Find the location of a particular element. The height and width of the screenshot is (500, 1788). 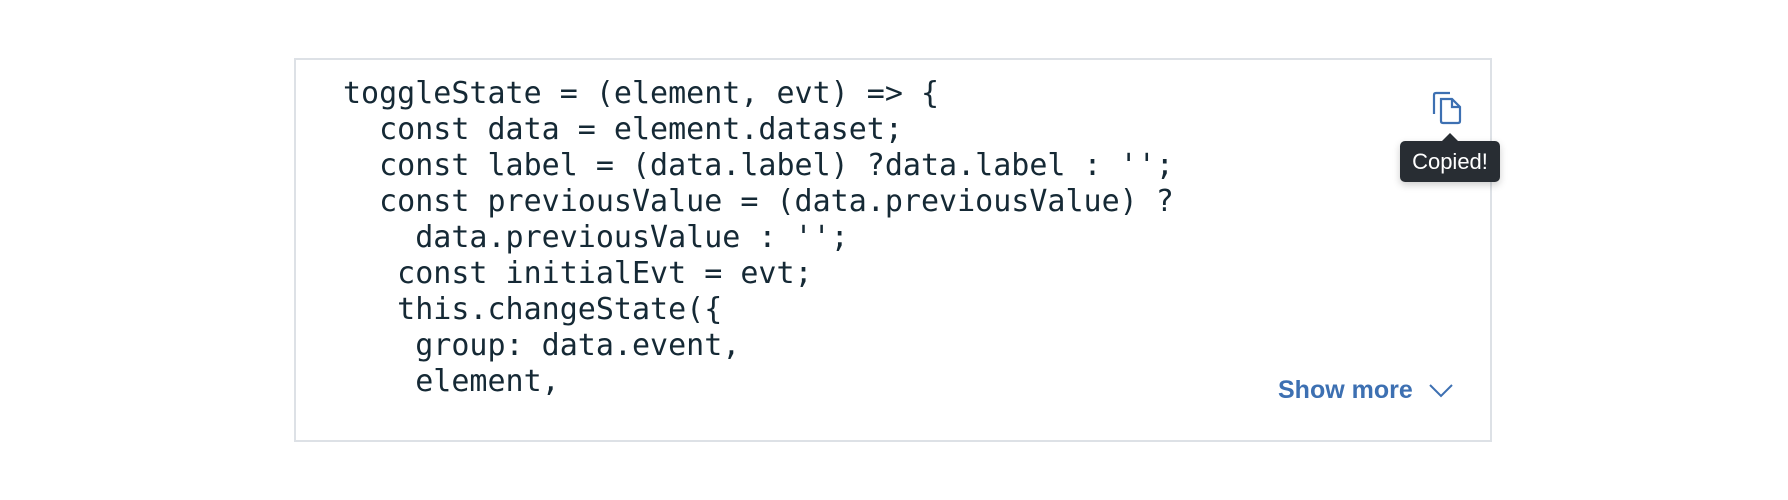

copy-icon is located at coordinates (1447, 108).